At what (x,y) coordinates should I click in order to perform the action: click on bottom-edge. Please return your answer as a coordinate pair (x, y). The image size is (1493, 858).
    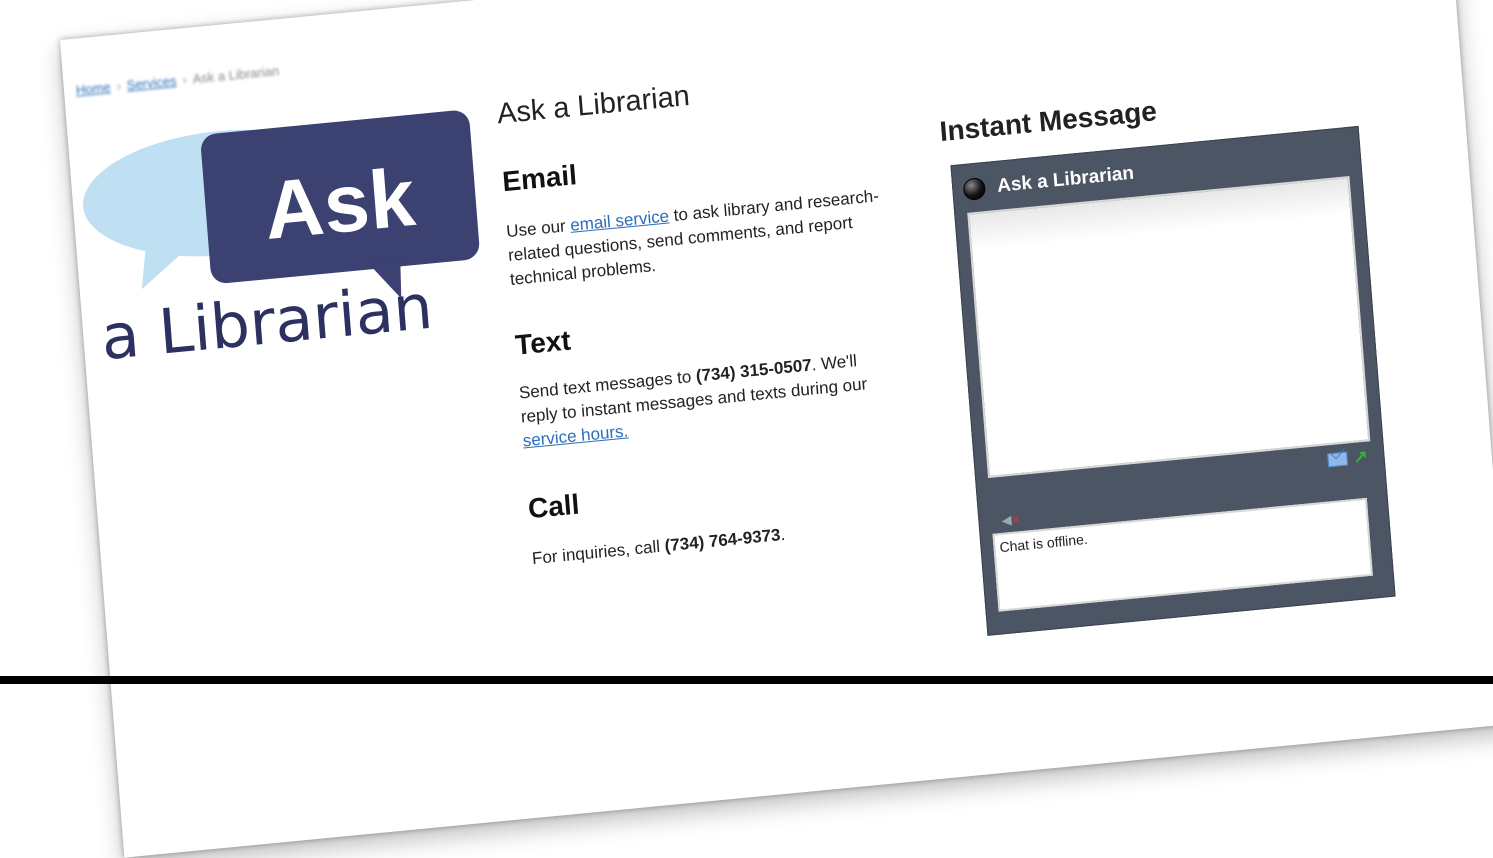
    Looking at the image, I should click on (746, 680).